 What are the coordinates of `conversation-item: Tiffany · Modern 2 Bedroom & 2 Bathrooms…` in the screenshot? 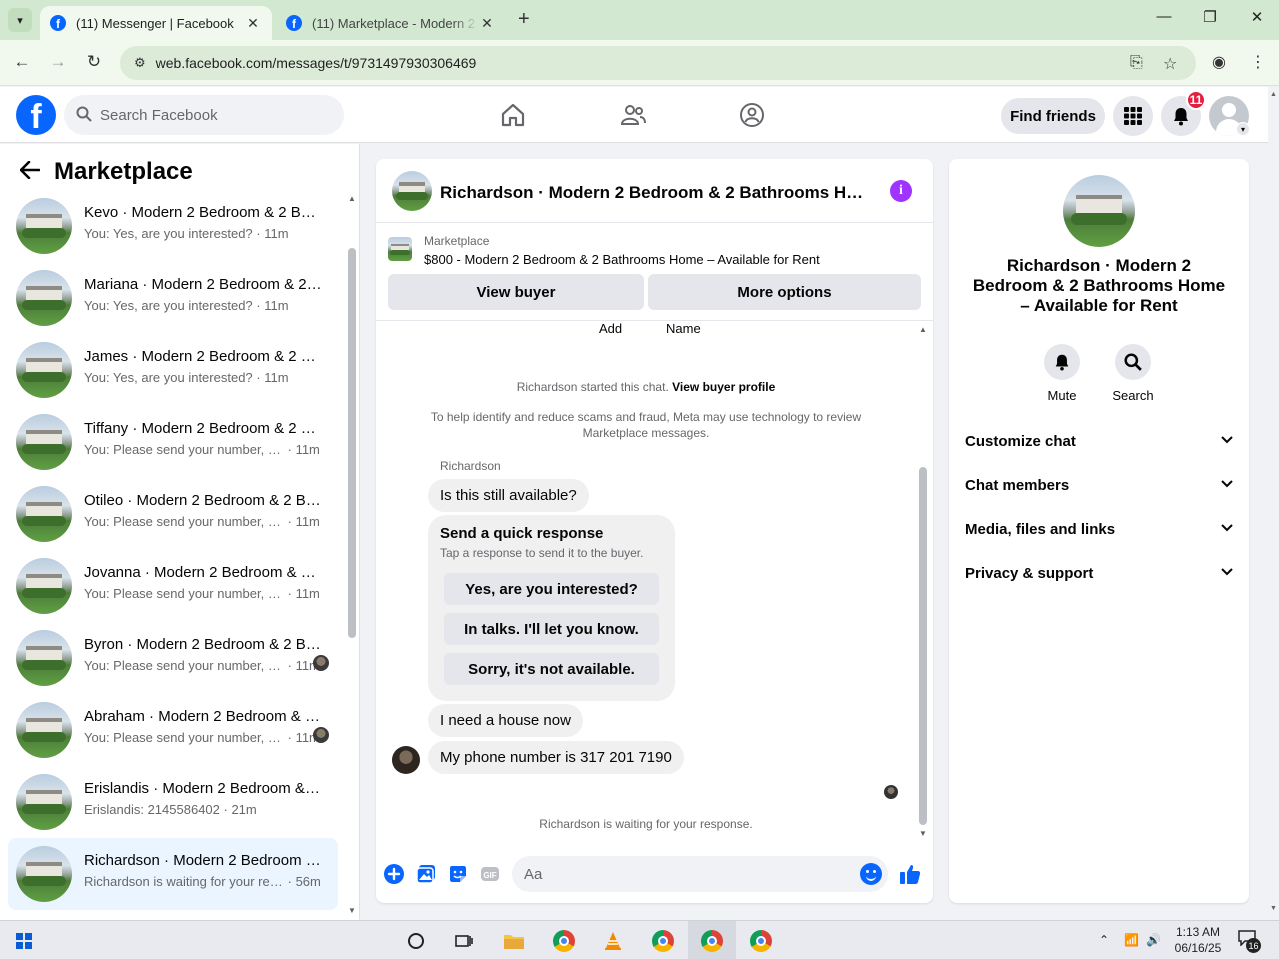 It's located at (173, 442).